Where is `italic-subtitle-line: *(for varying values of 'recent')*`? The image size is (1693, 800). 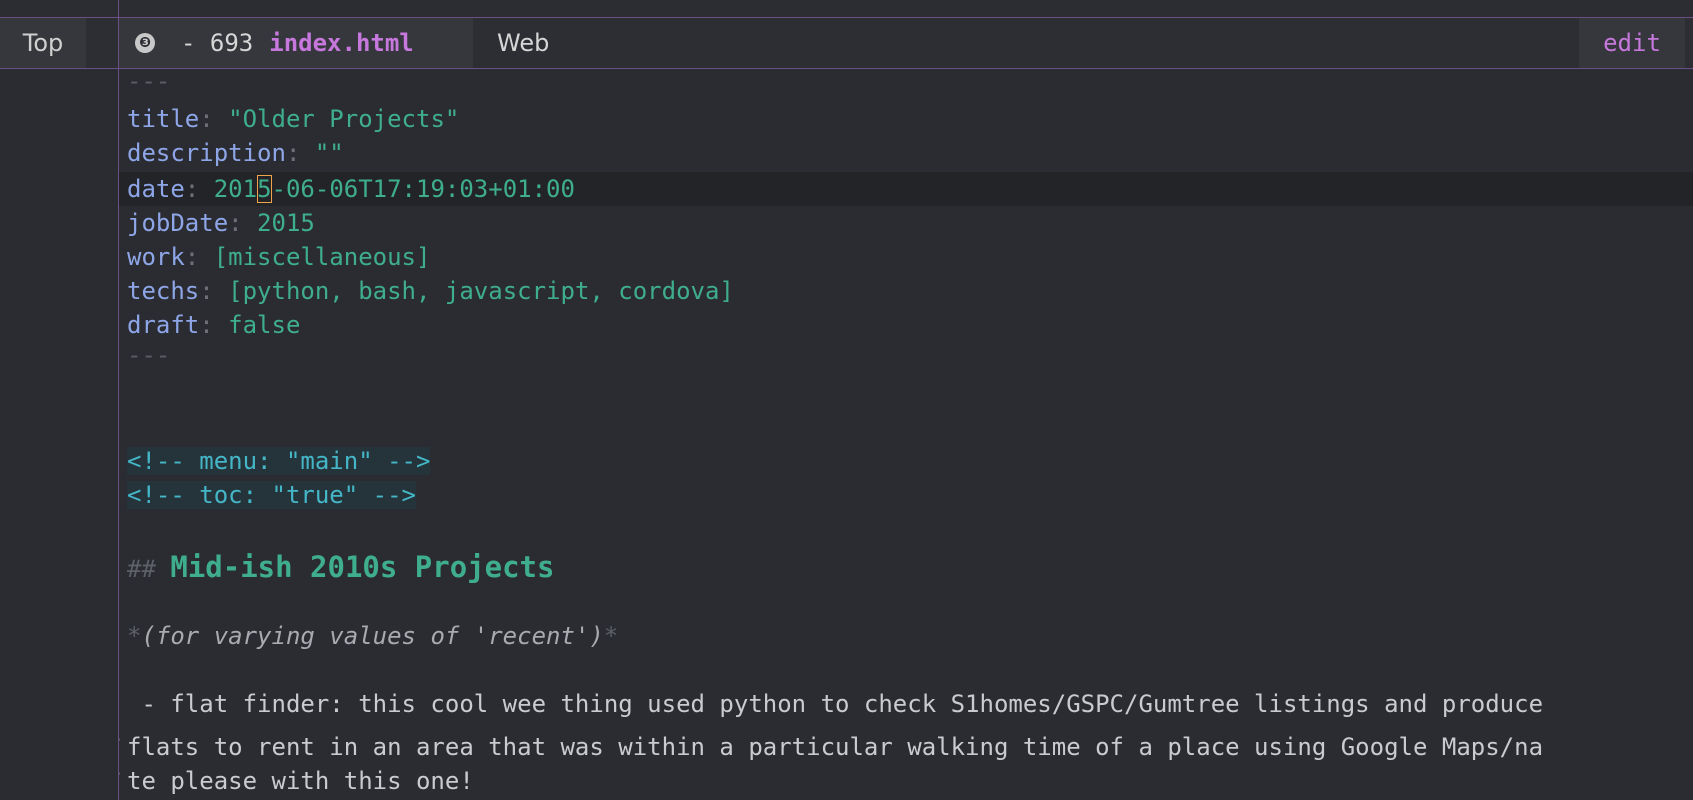
italic-subtitle-line: *(for varying values of 'recent')* is located at coordinates (373, 636).